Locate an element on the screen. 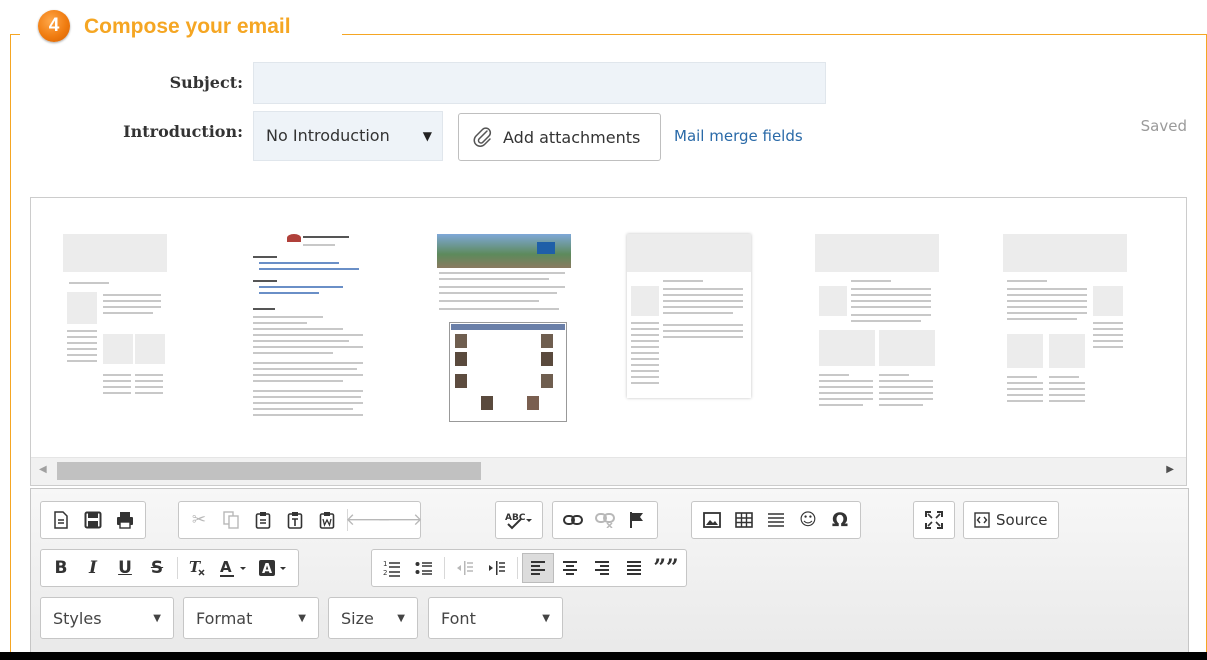  horizontal-scrollbar: ◀ ▶ is located at coordinates (608, 471).